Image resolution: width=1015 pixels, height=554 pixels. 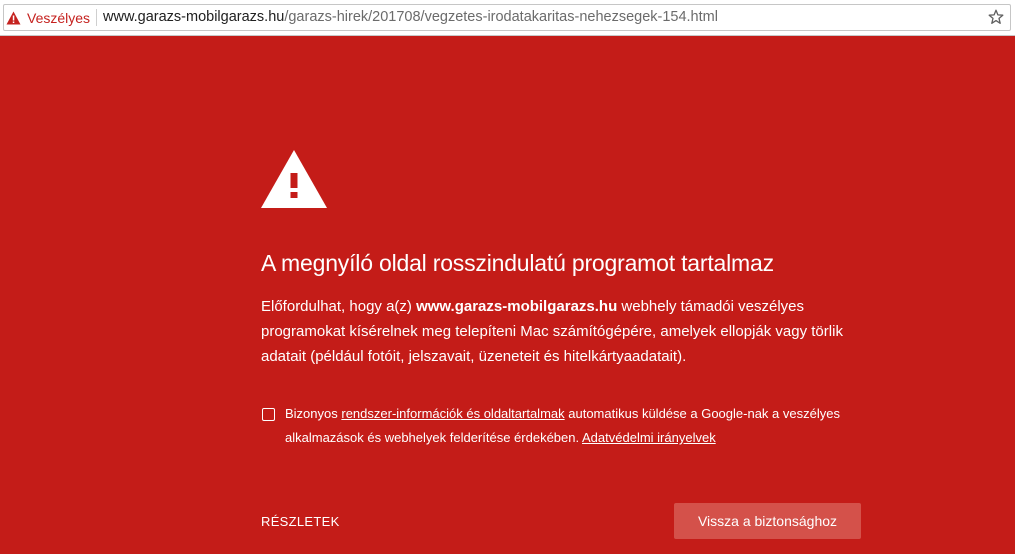 I want to click on security-label: Veszélyes, so click(x=59, y=17).